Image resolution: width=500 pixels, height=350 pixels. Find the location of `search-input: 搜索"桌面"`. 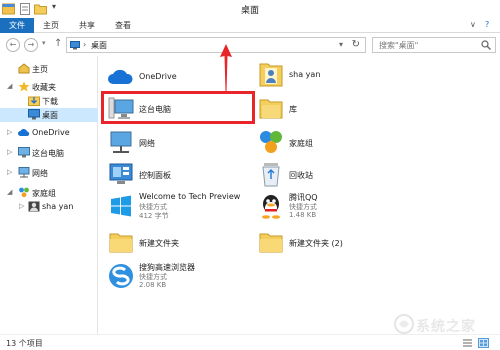

search-input: 搜索"桌面" is located at coordinates (434, 45).